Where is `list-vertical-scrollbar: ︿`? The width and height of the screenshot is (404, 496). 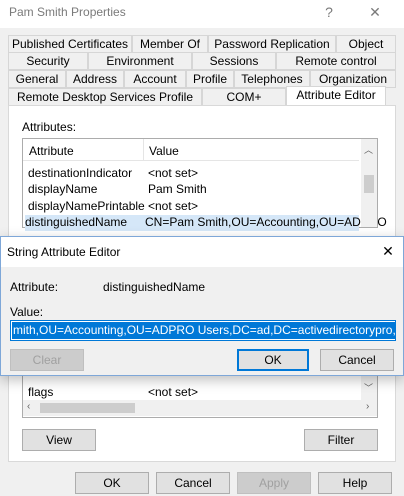 list-vertical-scrollbar: ︿ is located at coordinates (369, 183).